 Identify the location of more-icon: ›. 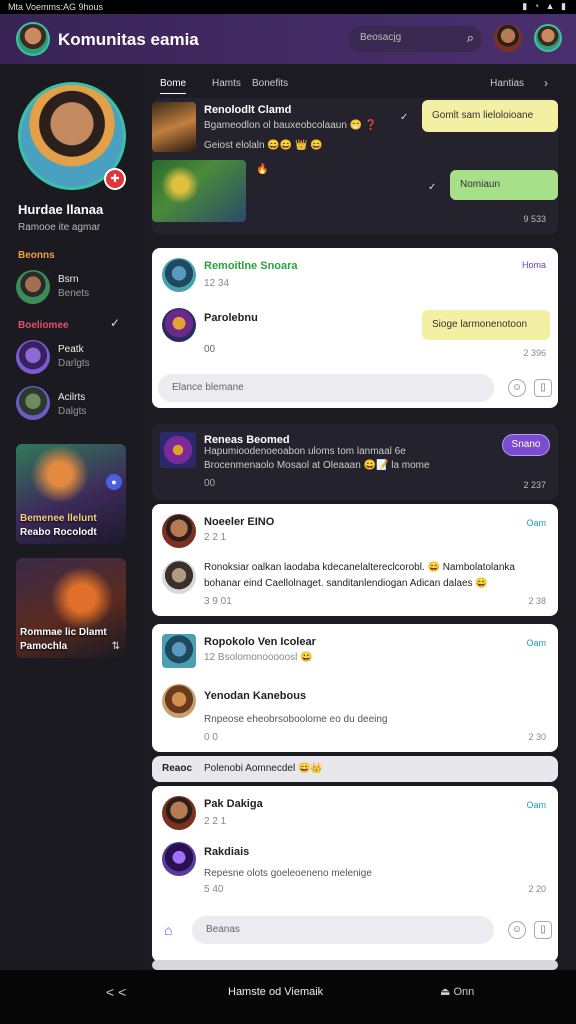
(546, 83).